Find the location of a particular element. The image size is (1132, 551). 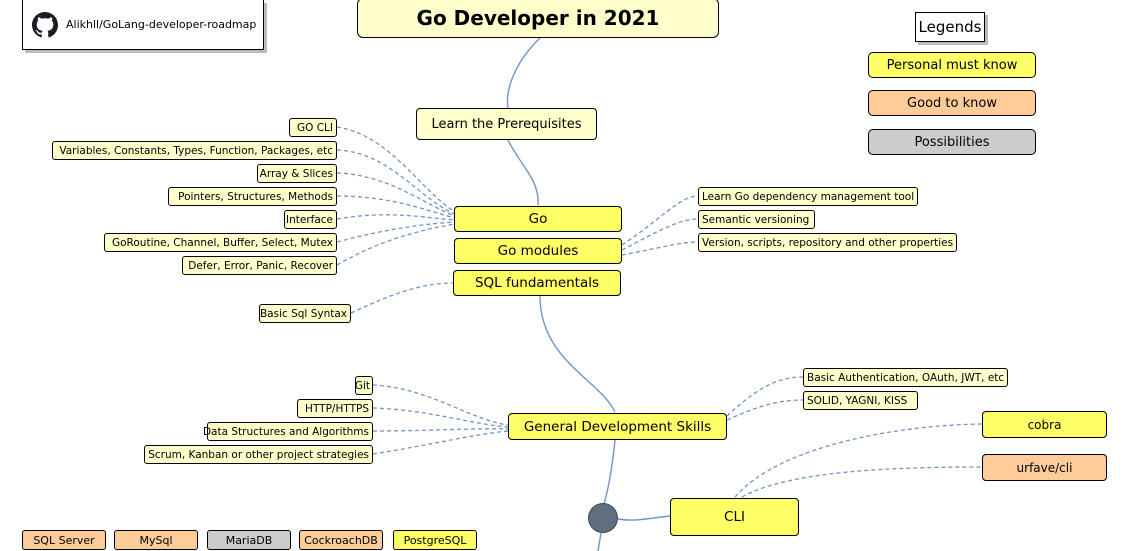

legend-possibilities: Possibilities is located at coordinates (952, 142).